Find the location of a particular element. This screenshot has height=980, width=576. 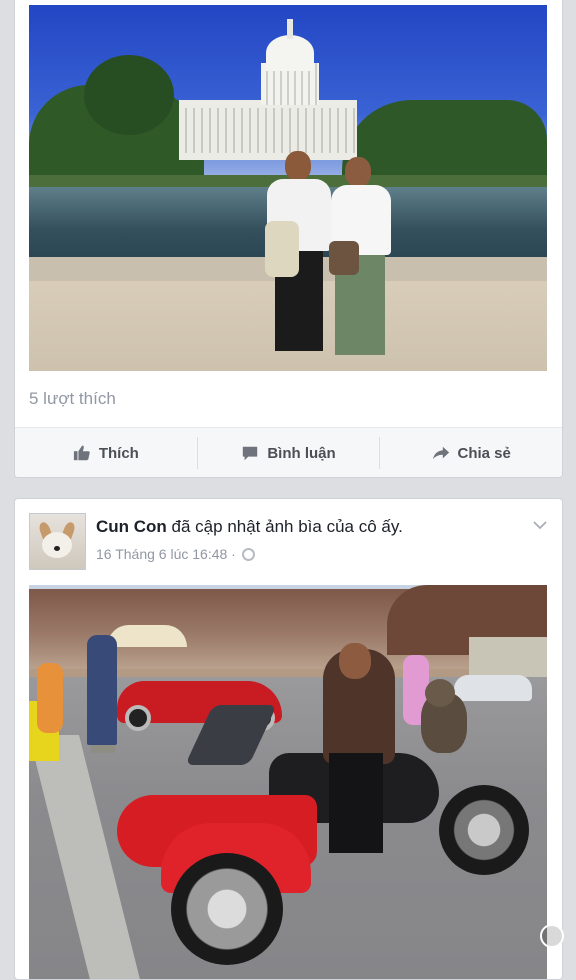

thumbs-up-icon is located at coordinates (81, 453).